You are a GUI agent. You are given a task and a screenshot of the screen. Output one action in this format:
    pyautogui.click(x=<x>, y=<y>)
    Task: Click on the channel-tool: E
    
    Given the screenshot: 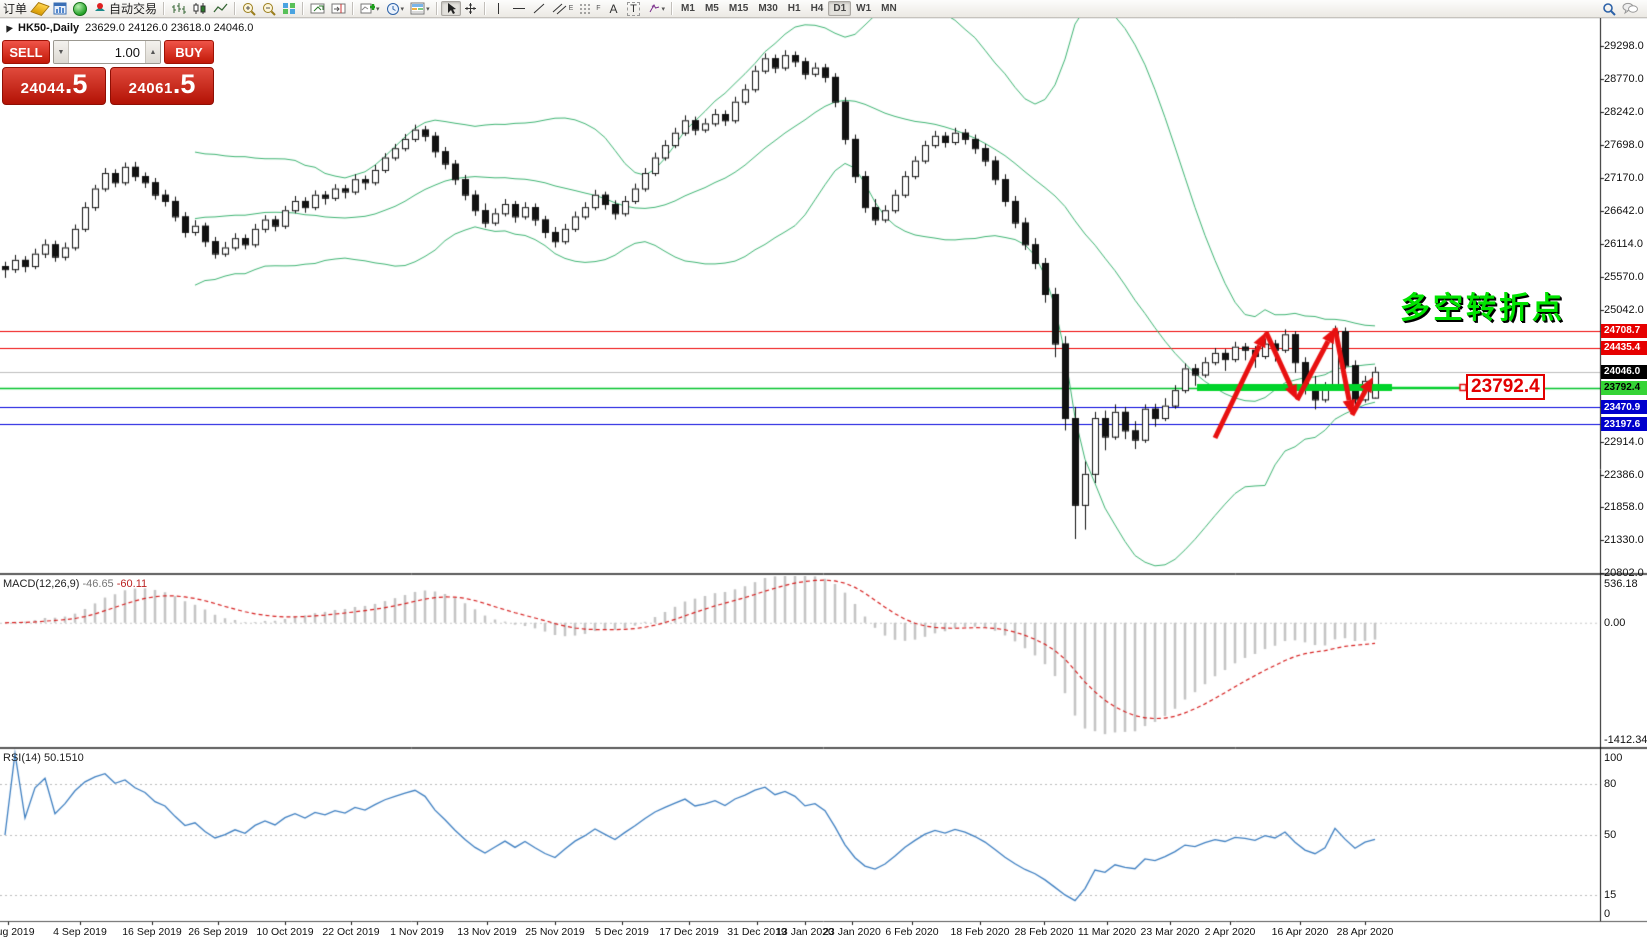 What is the action you would take?
    pyautogui.click(x=563, y=8)
    